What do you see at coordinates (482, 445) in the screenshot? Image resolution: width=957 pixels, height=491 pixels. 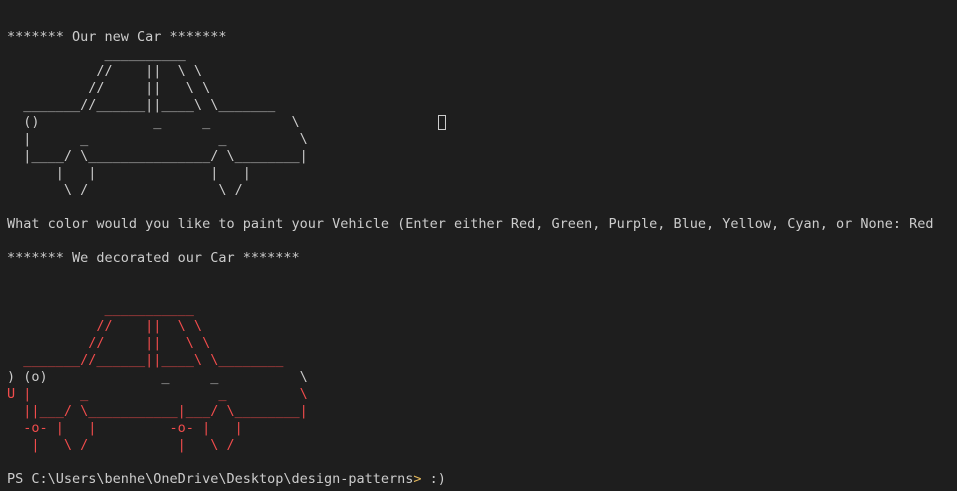 I see `car-decorated-line: | \ / | \ /` at bounding box center [482, 445].